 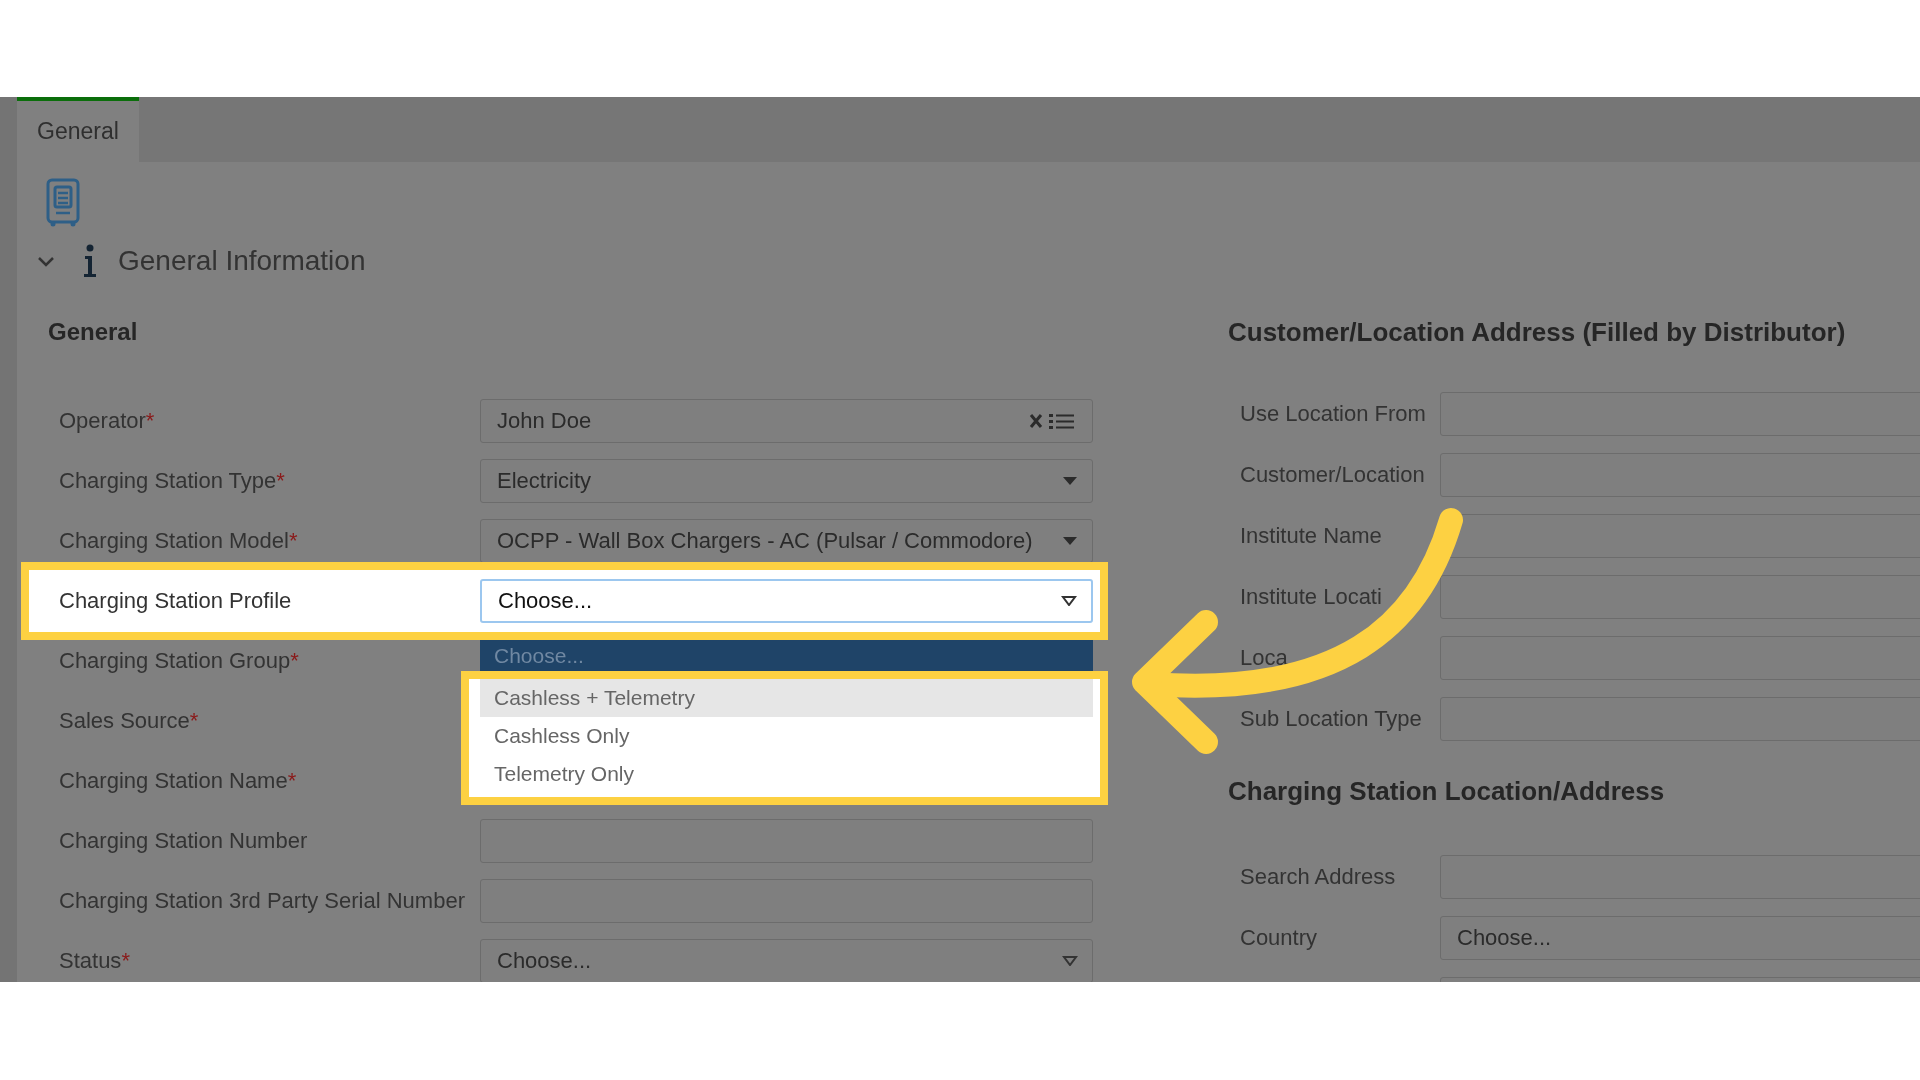 I want to click on field-label: Use Location From, so click(x=1333, y=413).